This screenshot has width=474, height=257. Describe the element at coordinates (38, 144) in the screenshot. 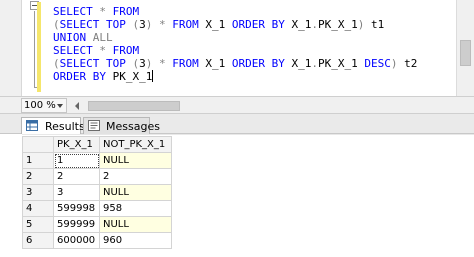

I see `grid-corner-cell` at that location.